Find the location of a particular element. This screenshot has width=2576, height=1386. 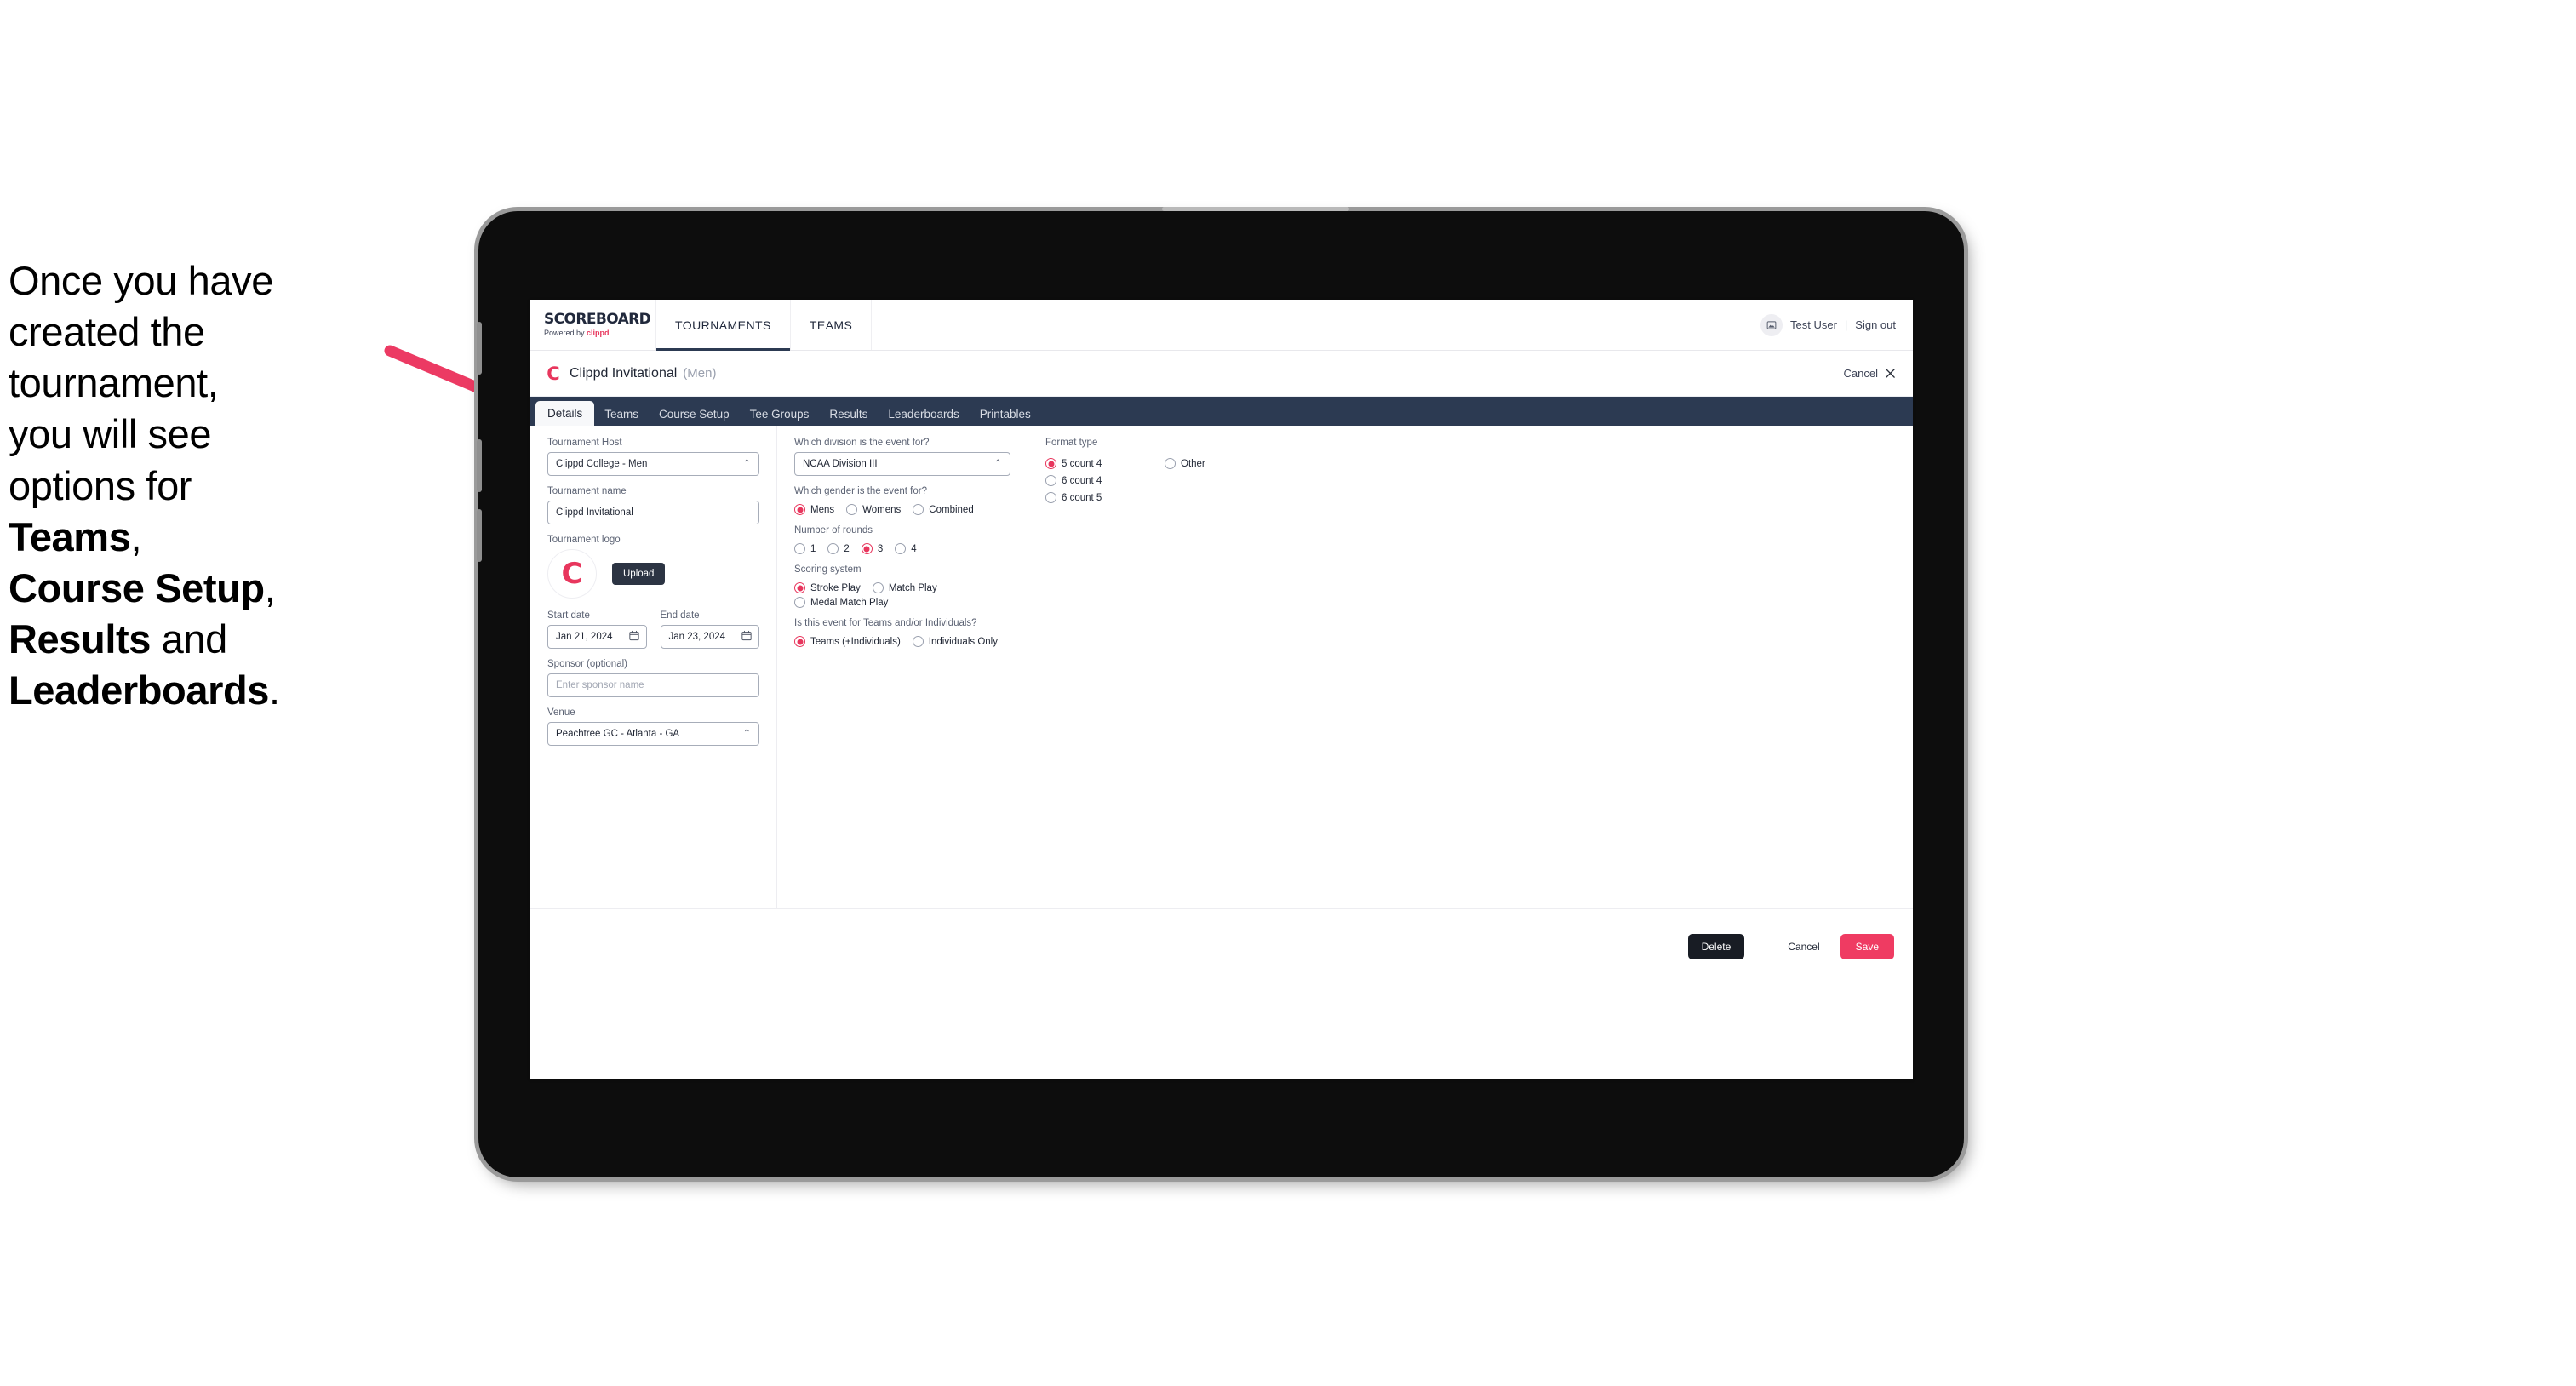

tab-leaderboards: Leaderboards is located at coordinates (923, 414).